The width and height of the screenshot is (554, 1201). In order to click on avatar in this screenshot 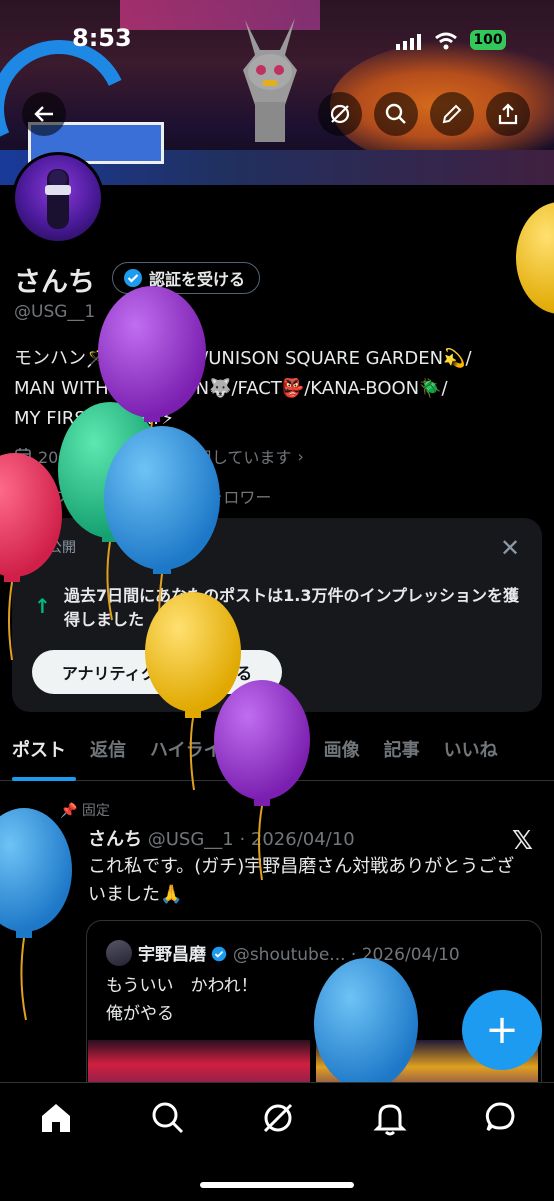, I will do `click(58, 198)`.